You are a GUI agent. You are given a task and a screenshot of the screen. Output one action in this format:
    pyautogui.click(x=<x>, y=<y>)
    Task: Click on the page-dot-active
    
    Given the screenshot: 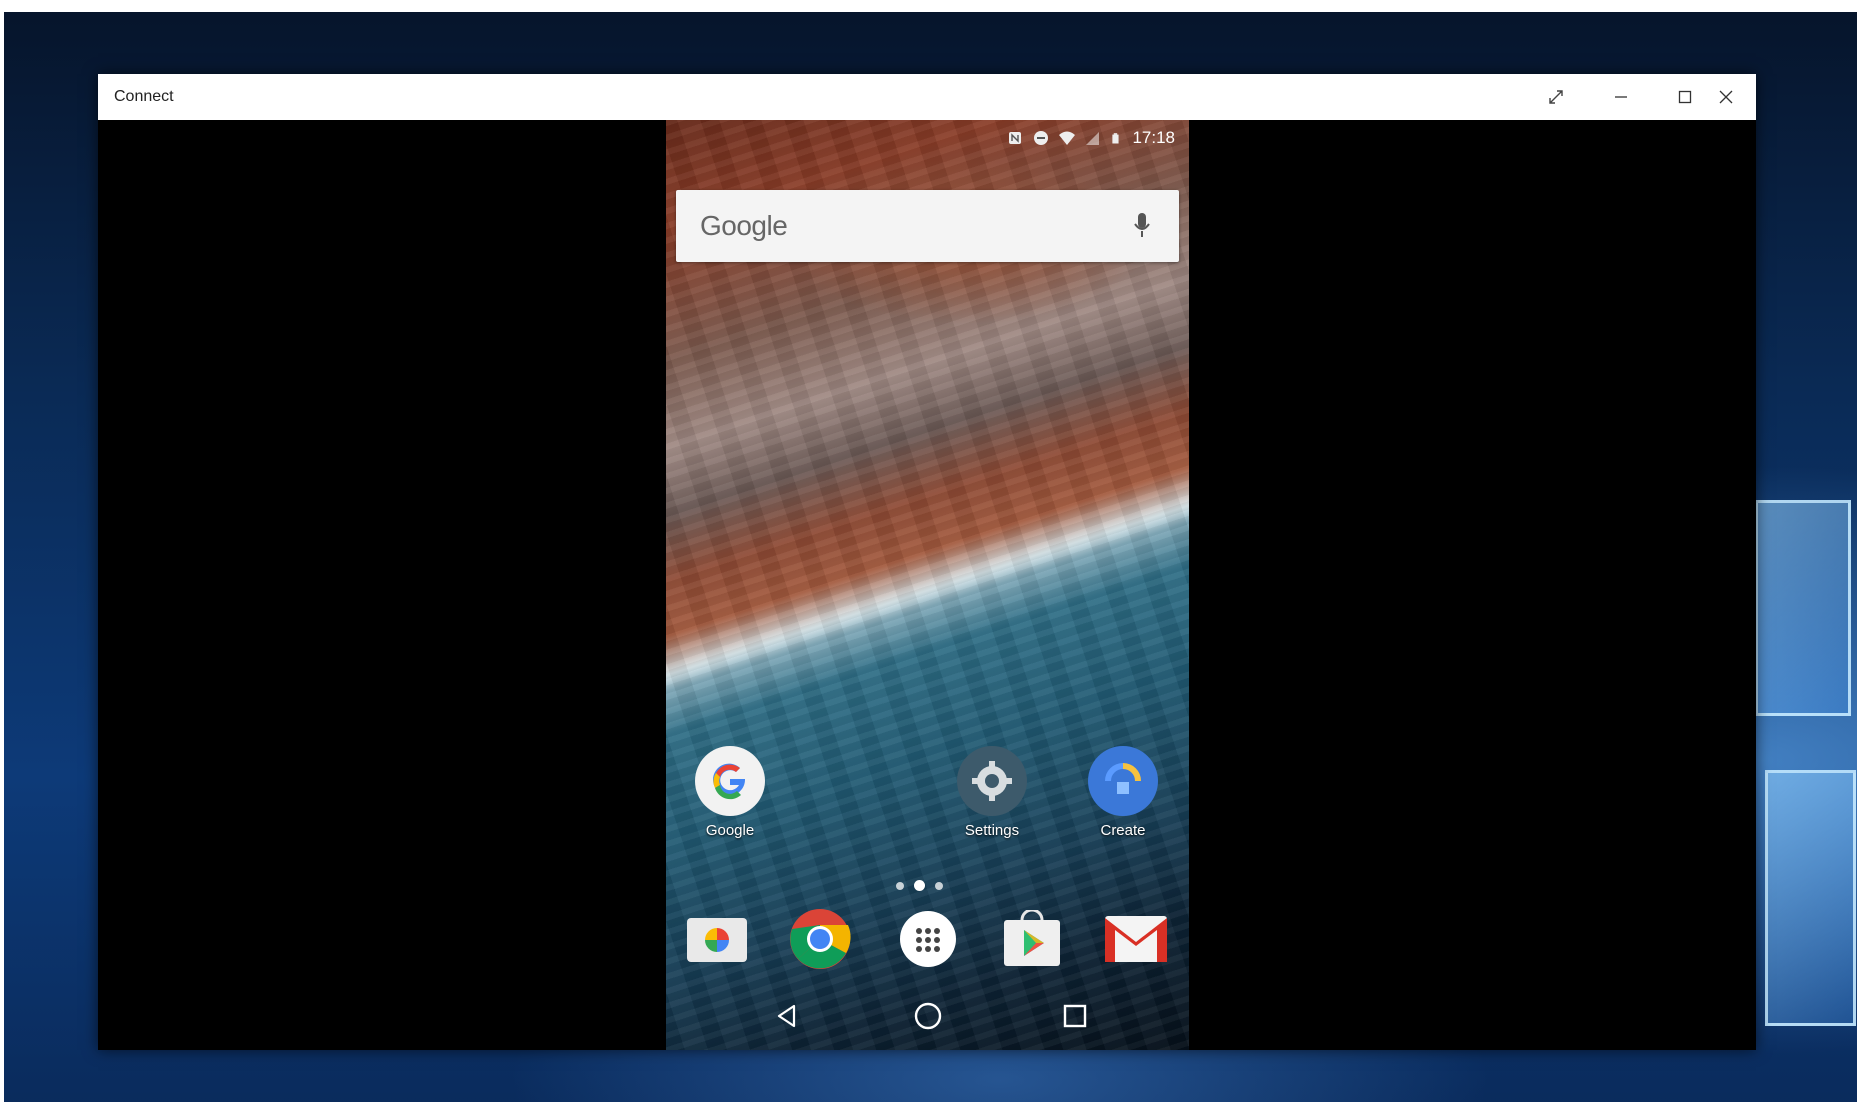 What is the action you would take?
    pyautogui.click(x=919, y=885)
    